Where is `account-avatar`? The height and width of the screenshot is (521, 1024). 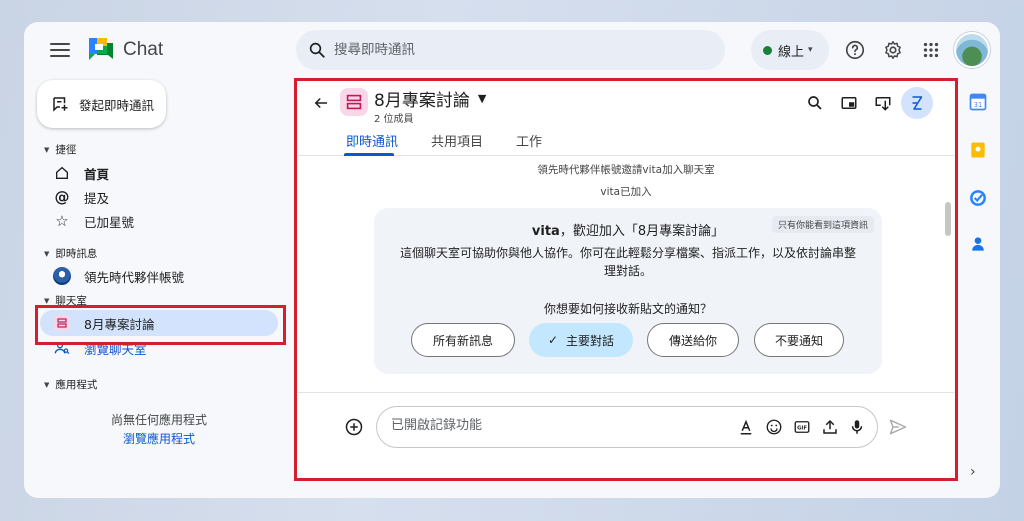 account-avatar is located at coordinates (972, 50).